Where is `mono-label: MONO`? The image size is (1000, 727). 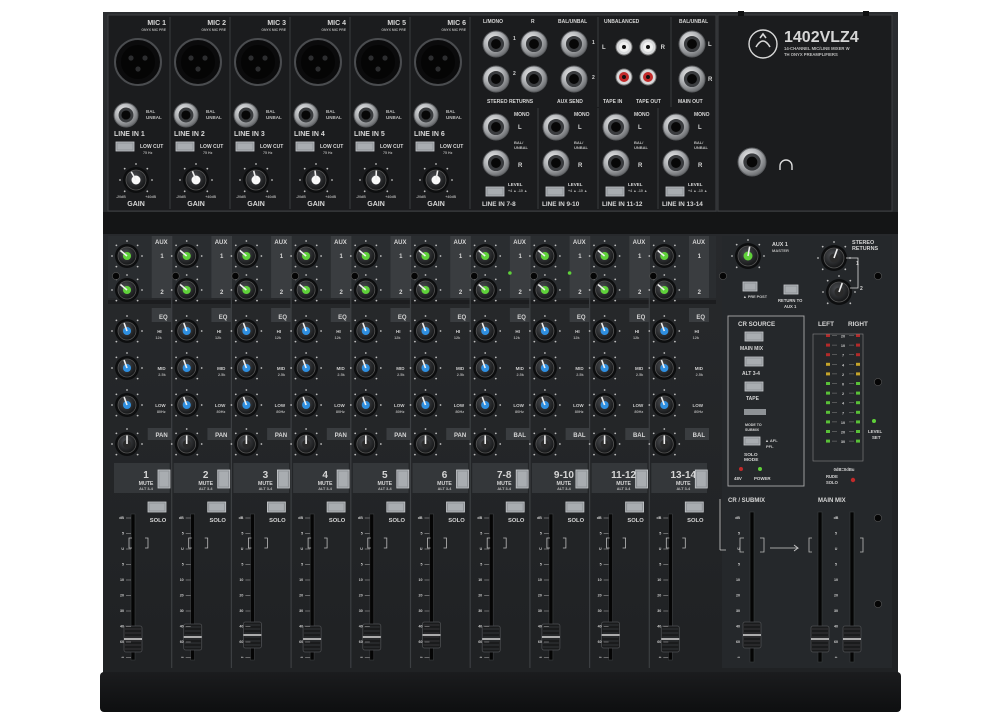 mono-label: MONO is located at coordinates (522, 115).